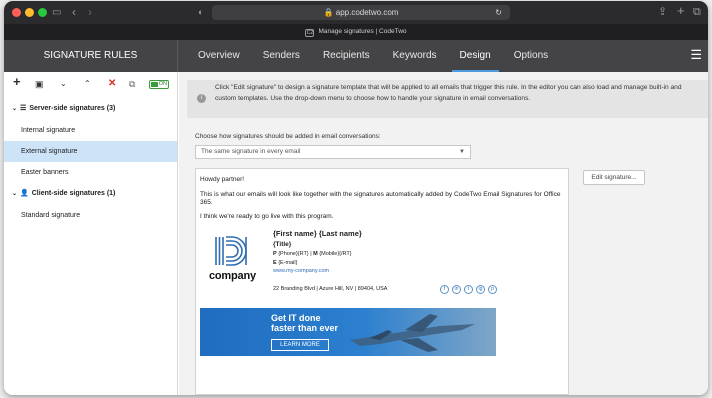 The width and height of the screenshot is (712, 398). I want to click on sidebar-item-standard-signature: Standard signature, so click(90, 215).